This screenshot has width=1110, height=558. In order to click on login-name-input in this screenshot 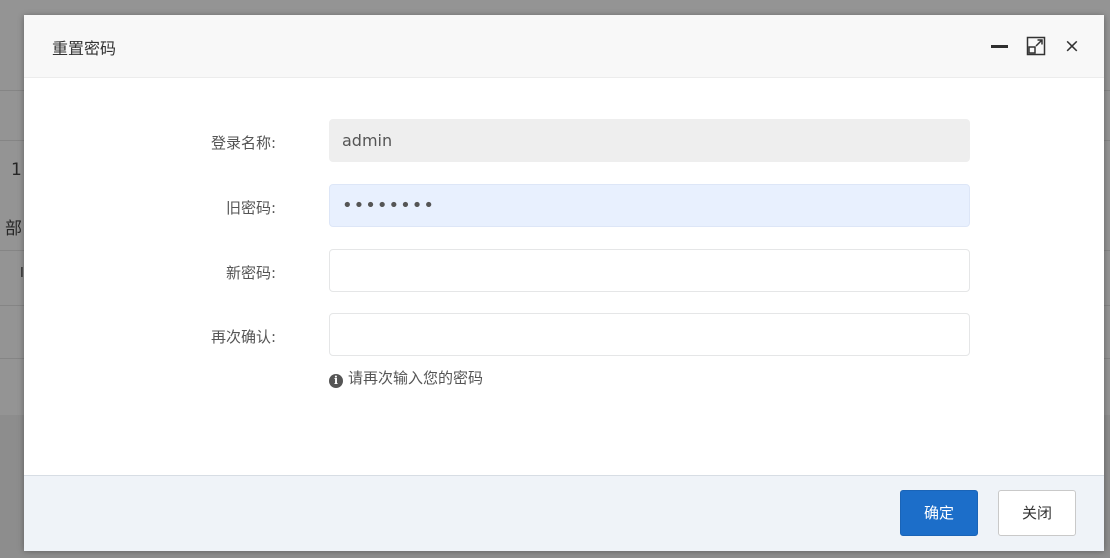, I will do `click(649, 140)`.